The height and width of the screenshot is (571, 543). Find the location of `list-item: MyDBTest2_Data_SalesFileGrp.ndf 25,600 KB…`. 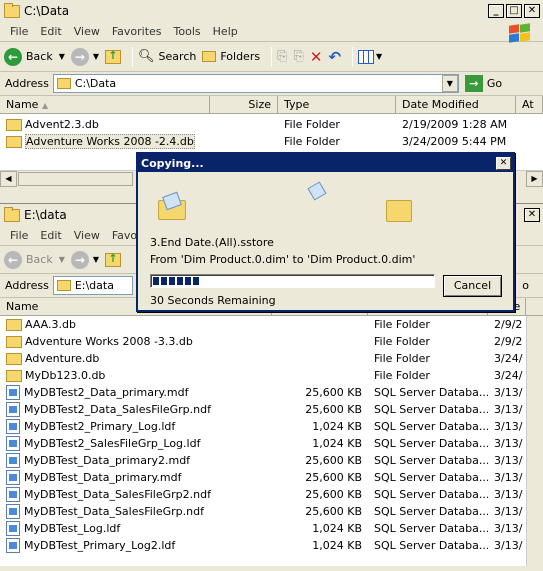

list-item: MyDBTest2_Data_SalesFileGrp.ndf 25,600 KB… is located at coordinates (271, 409).